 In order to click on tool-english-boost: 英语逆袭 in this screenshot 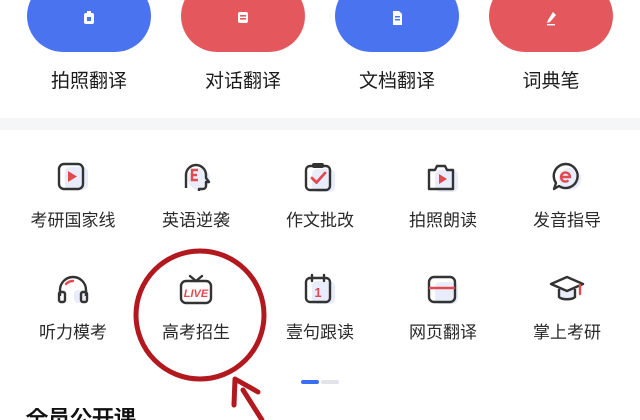, I will do `click(196, 180)`.